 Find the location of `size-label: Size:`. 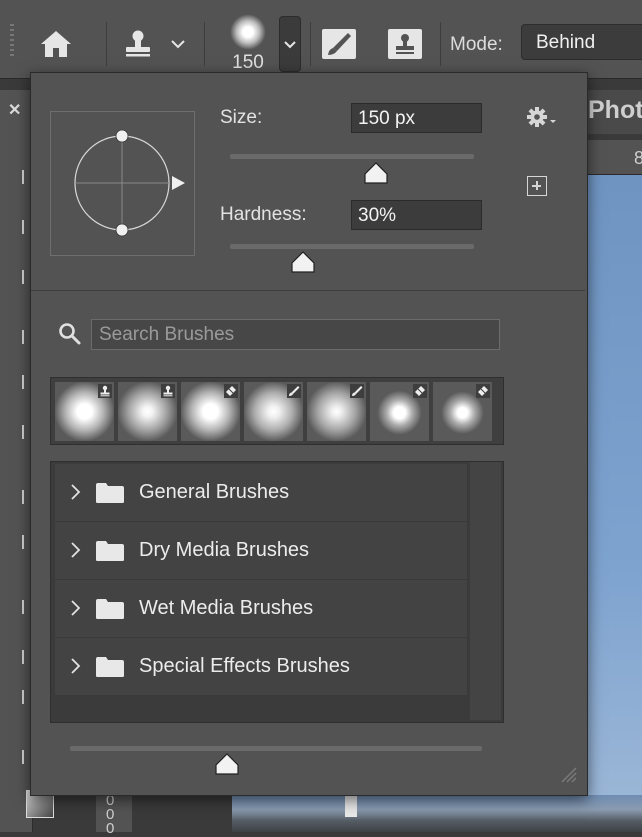

size-label: Size: is located at coordinates (241, 117).